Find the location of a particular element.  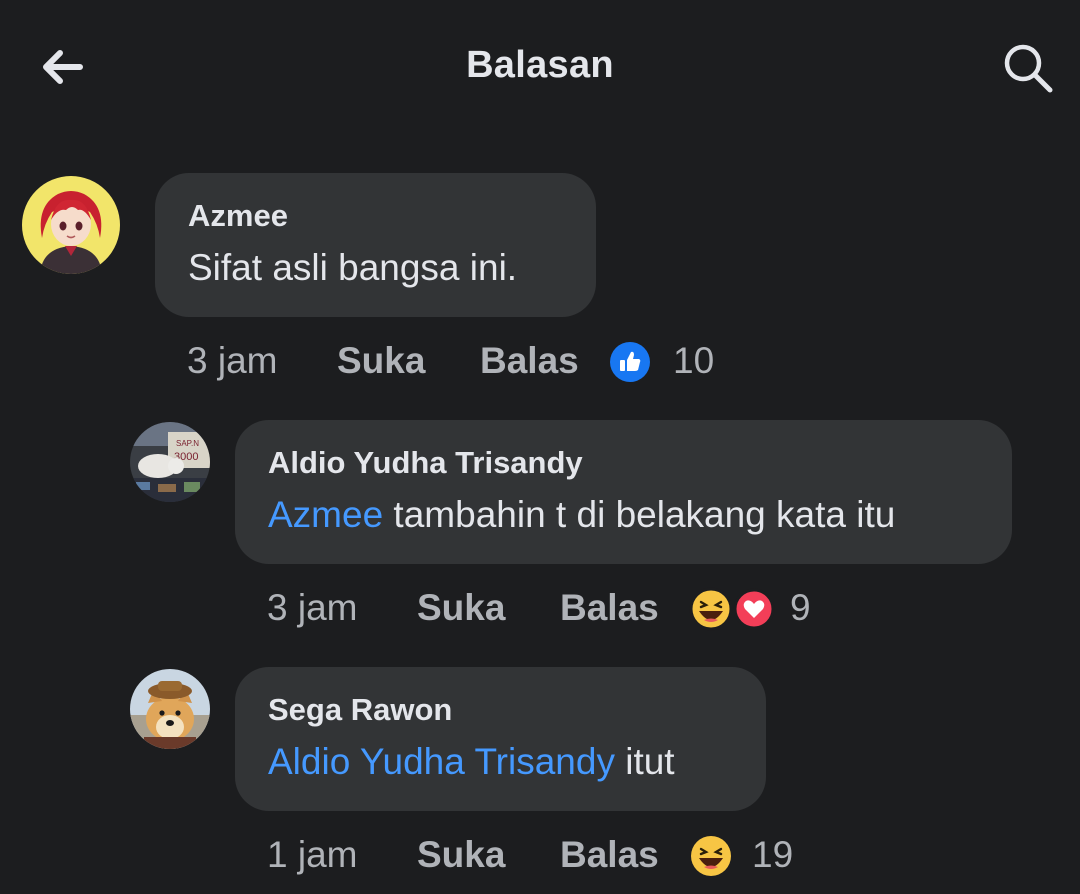

timestamp: 1 jam is located at coordinates (312, 854).